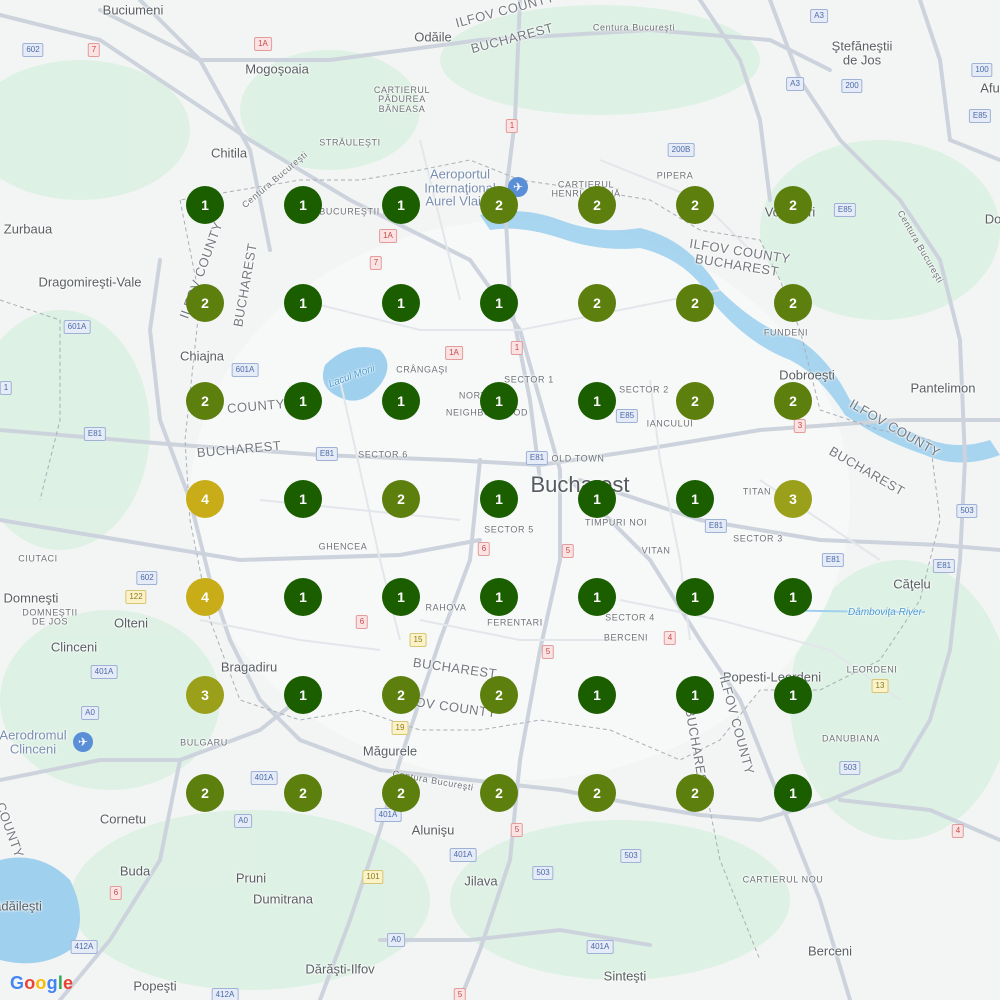  I want to click on road-shield-s15: 15, so click(418, 640).